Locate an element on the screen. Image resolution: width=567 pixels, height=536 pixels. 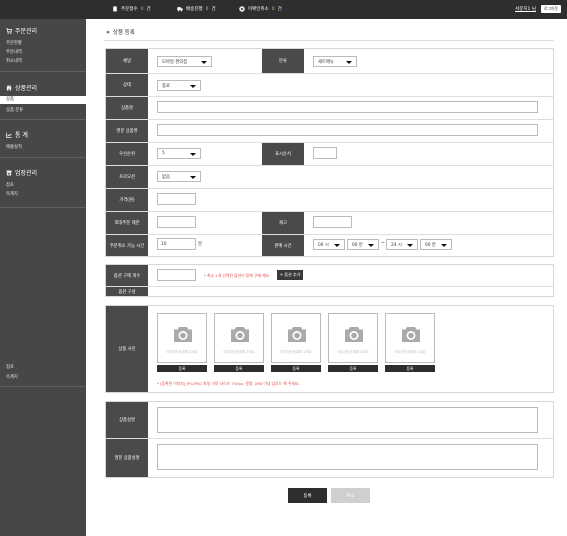
sidebar-item-order-history: 주문내역 is located at coordinates (14, 52).